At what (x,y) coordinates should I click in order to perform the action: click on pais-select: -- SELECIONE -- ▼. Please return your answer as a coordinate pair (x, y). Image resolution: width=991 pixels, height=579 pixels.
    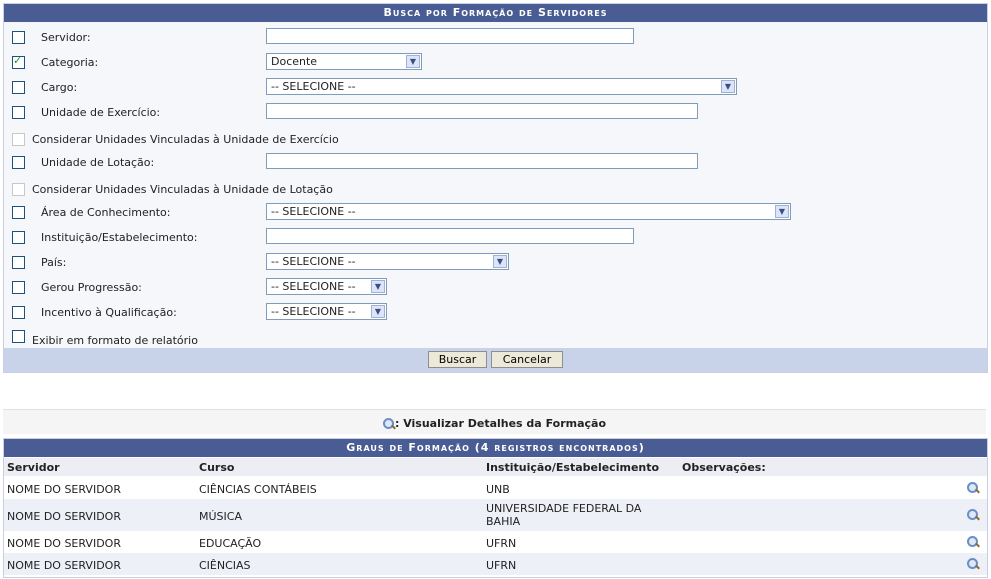
    Looking at the image, I should click on (387, 261).